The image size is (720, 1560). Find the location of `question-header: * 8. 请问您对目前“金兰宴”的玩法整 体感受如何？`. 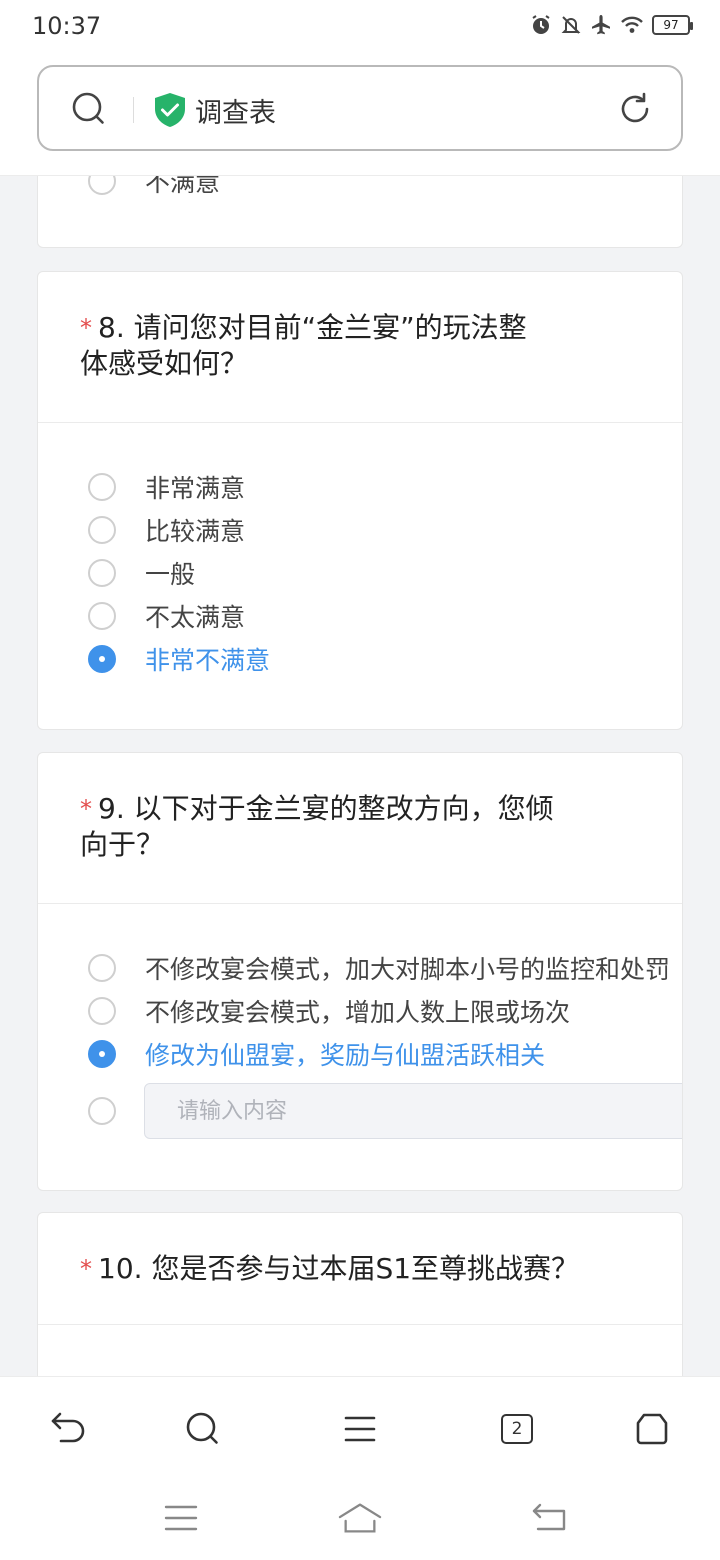

question-header: * 8. 请问您对目前“金兰宴”的玩法整 体感受如何？ is located at coordinates (360, 347).